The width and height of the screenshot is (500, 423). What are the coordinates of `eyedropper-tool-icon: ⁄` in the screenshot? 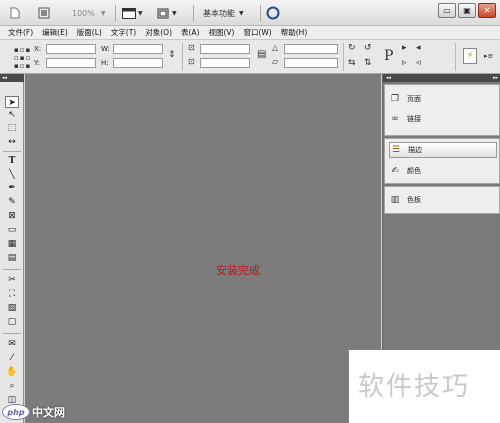 It's located at (12, 358).